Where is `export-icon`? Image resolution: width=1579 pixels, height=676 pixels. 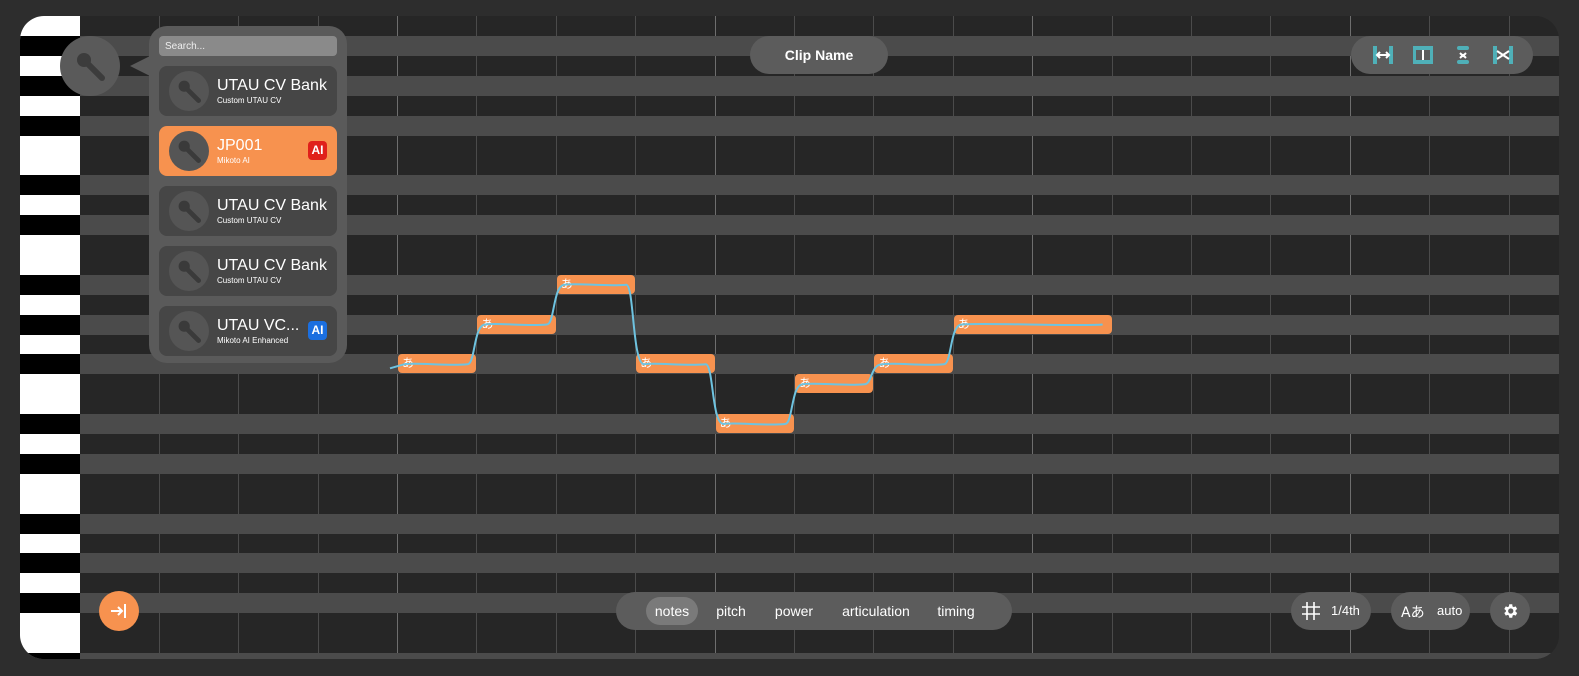
export-icon is located at coordinates (118, 611).